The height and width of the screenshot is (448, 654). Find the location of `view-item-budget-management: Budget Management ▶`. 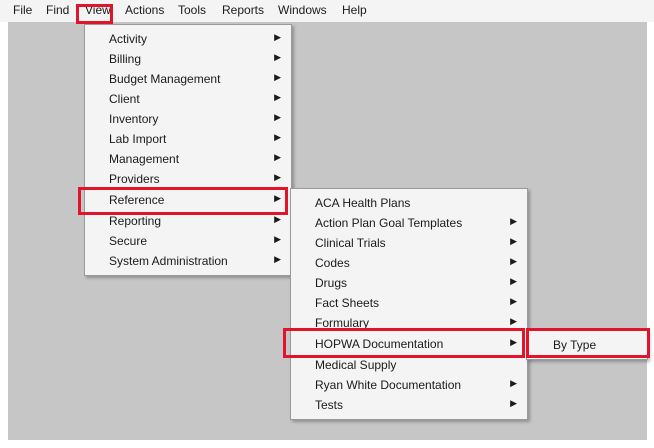

view-item-budget-management: Budget Management ▶ is located at coordinates (188, 79).